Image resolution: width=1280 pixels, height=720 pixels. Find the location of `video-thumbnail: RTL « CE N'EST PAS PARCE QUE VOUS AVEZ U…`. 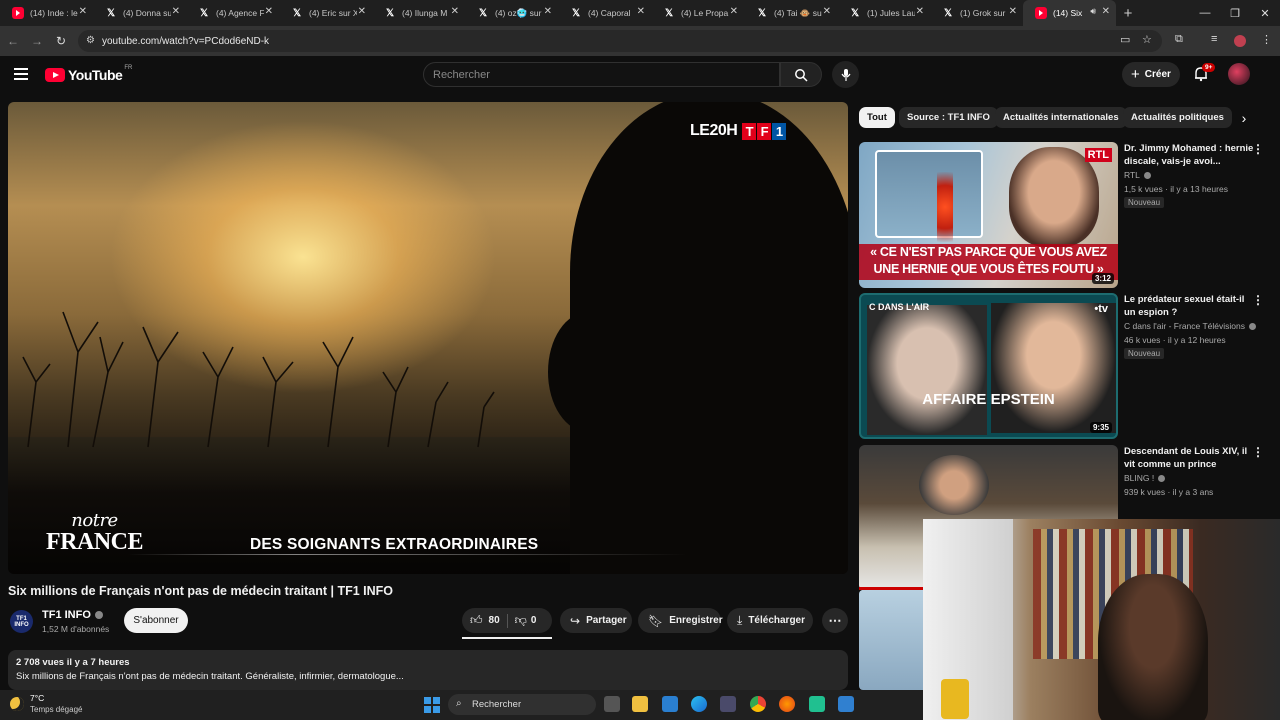

video-thumbnail: RTL « CE N'EST PAS PARCE QUE VOUS AVEZ U… is located at coordinates (988, 215).